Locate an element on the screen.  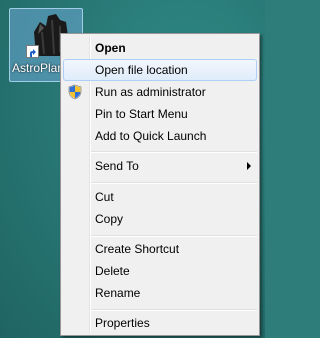
shortcut-arrow-icon is located at coordinates (32, 51).